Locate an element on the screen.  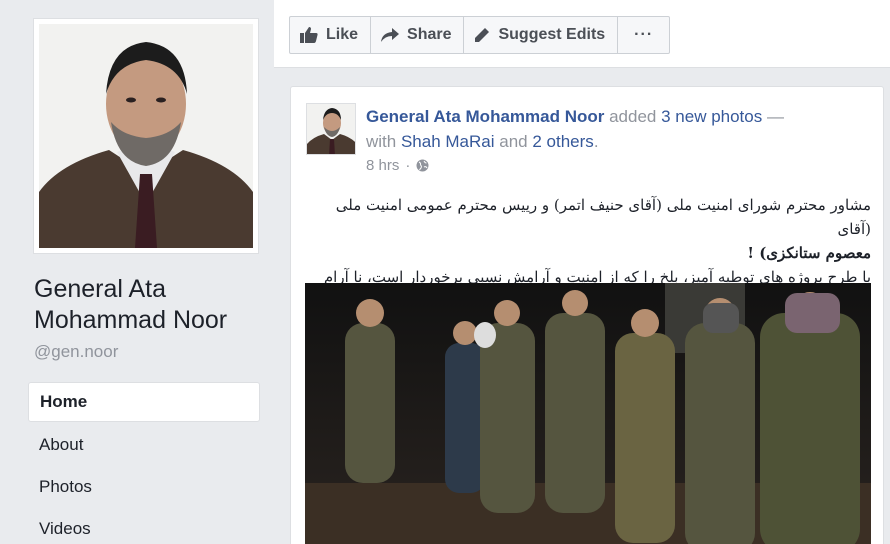
globe-icon is located at coordinates (422, 165).